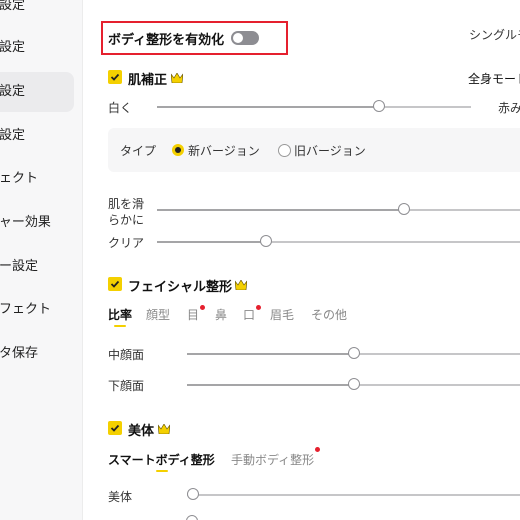  Describe the element at coordinates (284, 150) in the screenshot. I see `old-version-radio` at that location.